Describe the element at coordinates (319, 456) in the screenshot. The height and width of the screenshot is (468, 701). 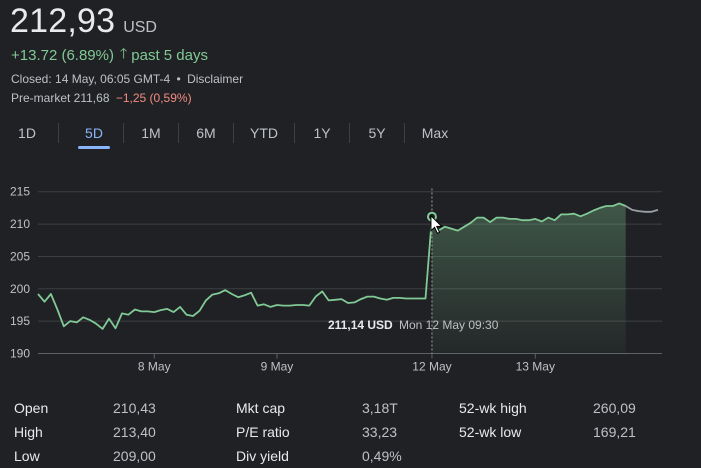
I see `stat-div-yield: Div yield 0,49%` at that location.